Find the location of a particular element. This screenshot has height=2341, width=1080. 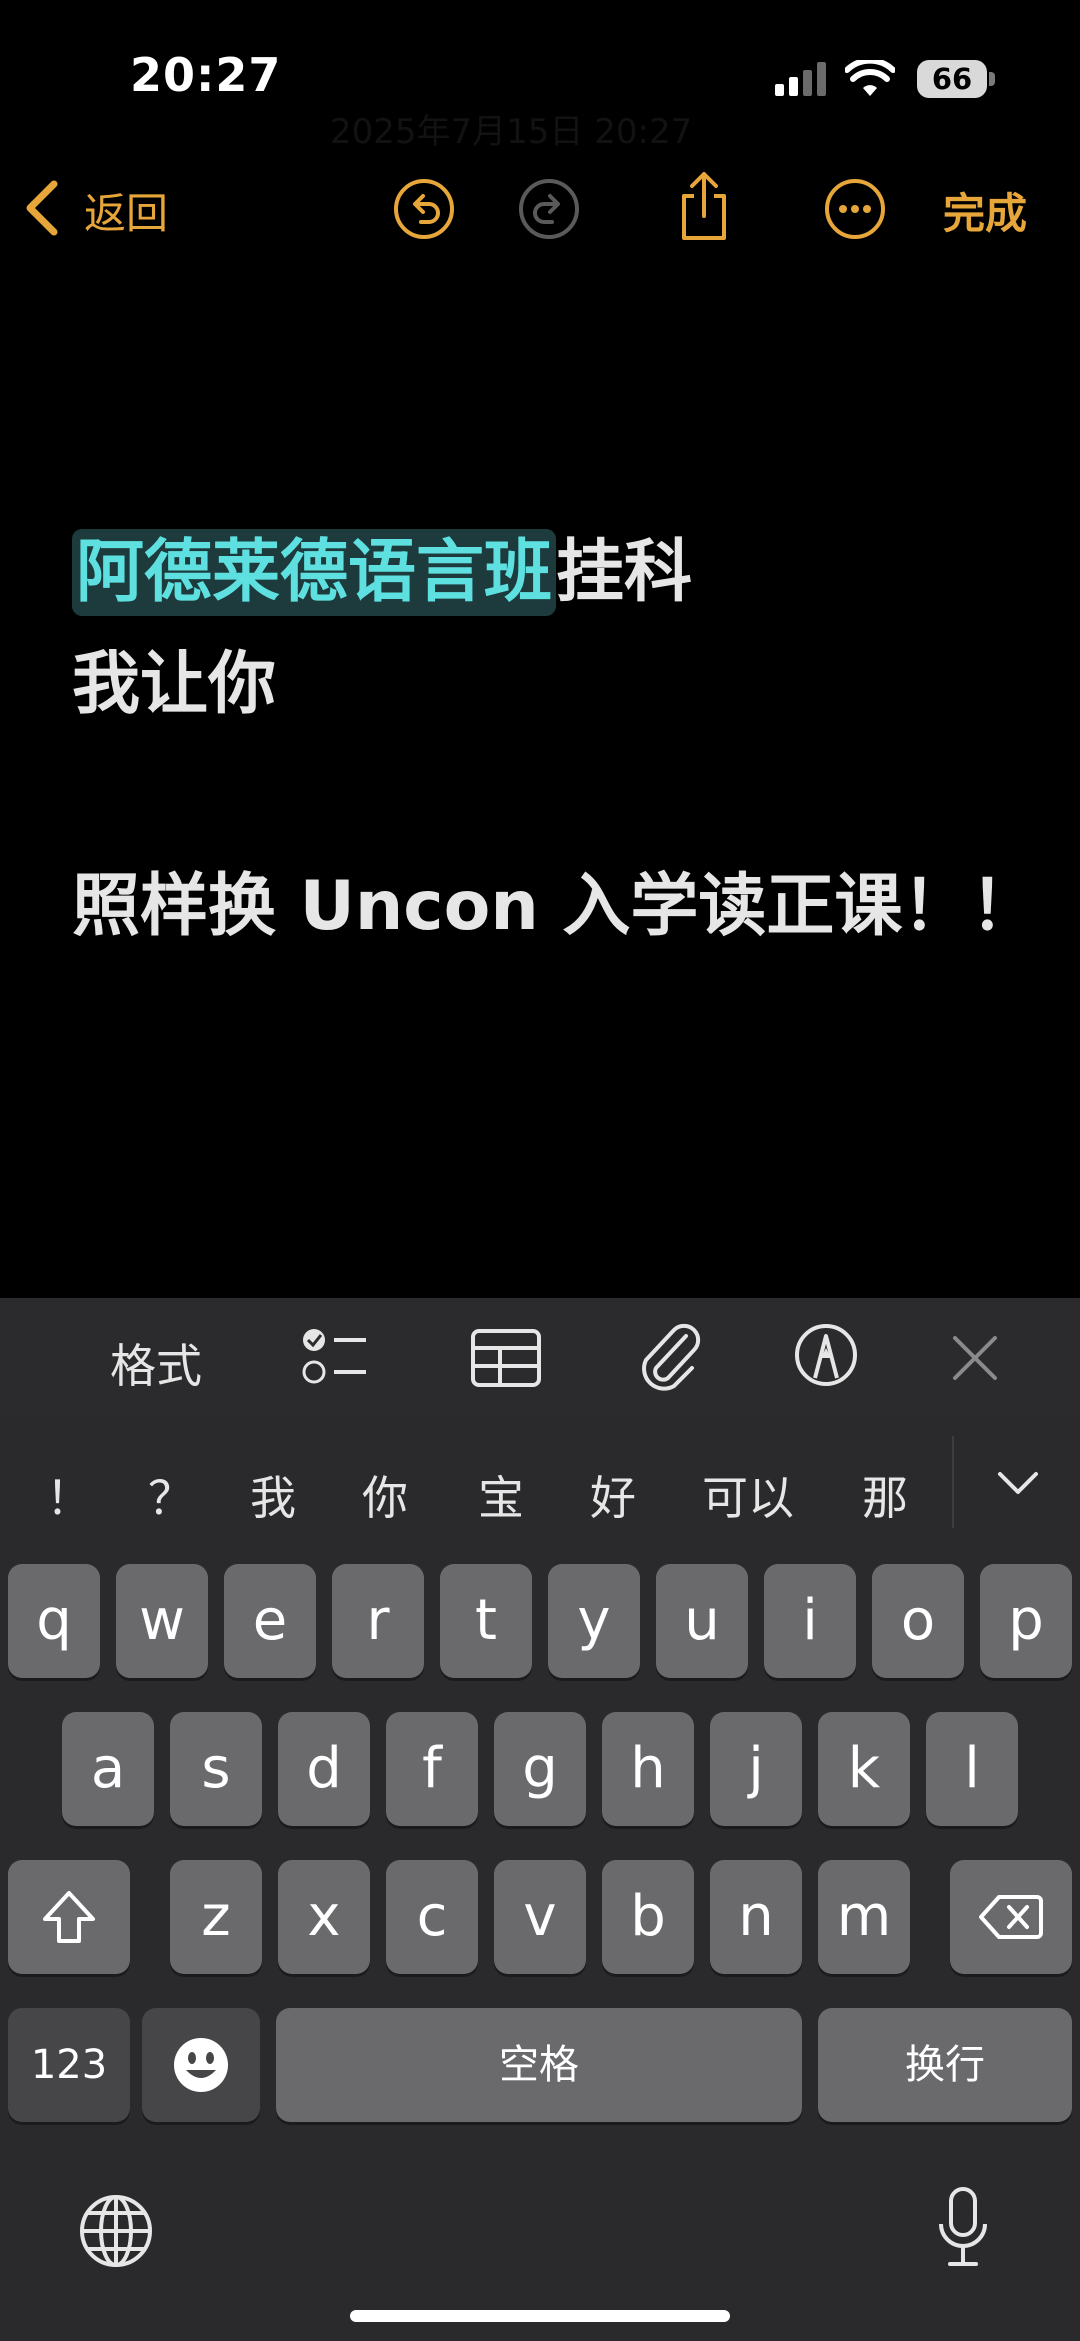

key-s: s is located at coordinates (216, 1769).